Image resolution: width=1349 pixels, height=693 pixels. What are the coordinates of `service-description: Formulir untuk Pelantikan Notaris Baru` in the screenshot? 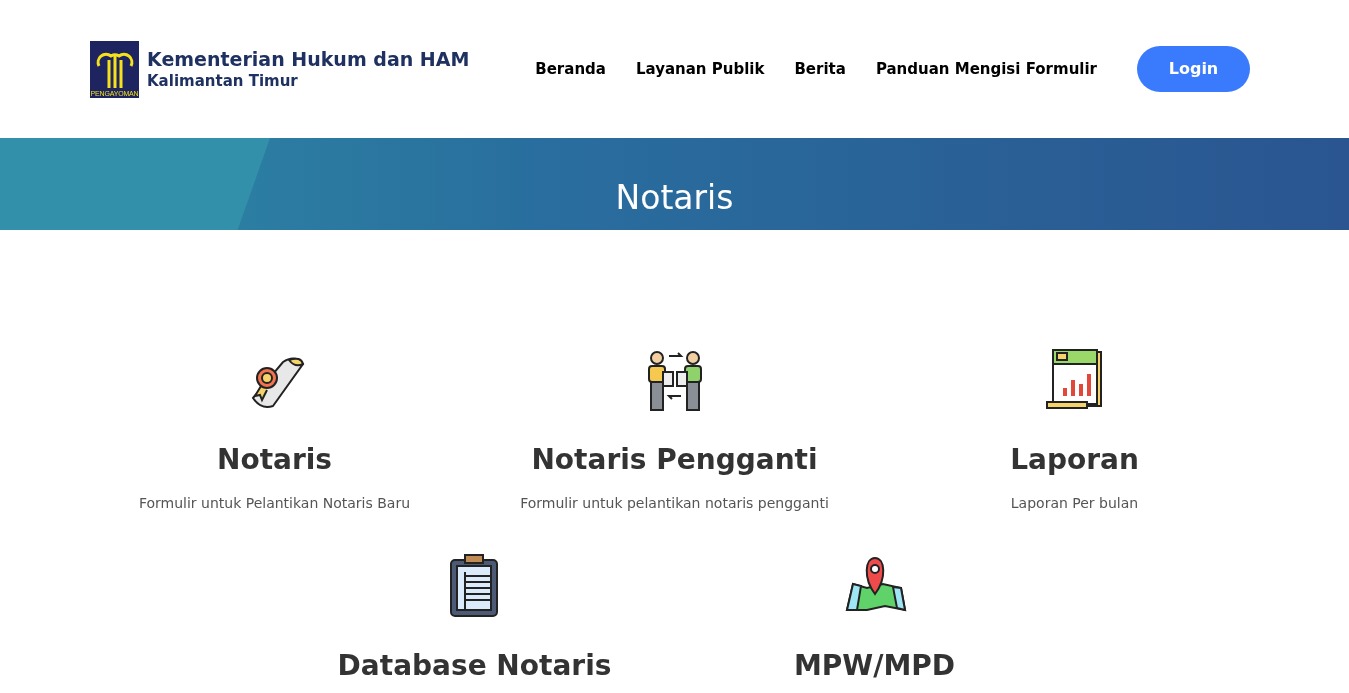 It's located at (274, 503).